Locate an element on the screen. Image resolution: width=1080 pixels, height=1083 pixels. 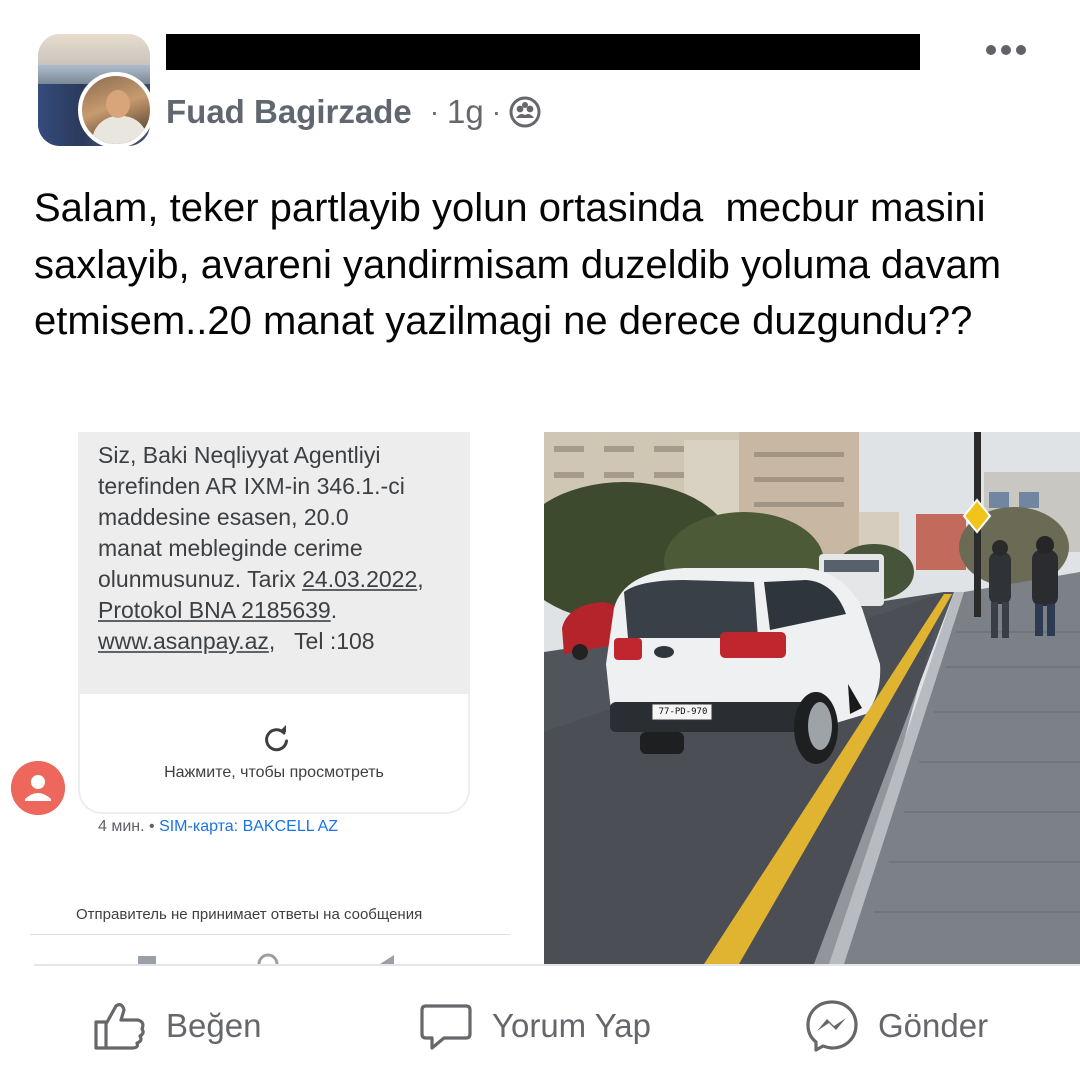
more-options-icon is located at coordinates (1006, 50).